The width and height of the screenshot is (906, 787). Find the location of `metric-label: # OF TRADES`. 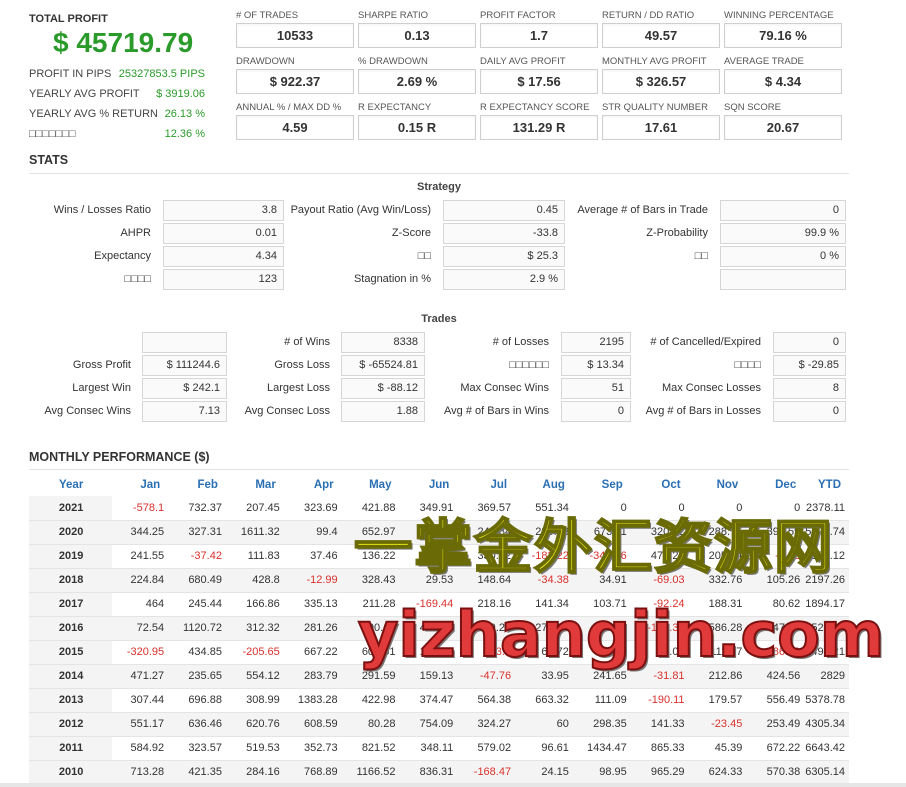

metric-label: # OF TRADES is located at coordinates (267, 15).